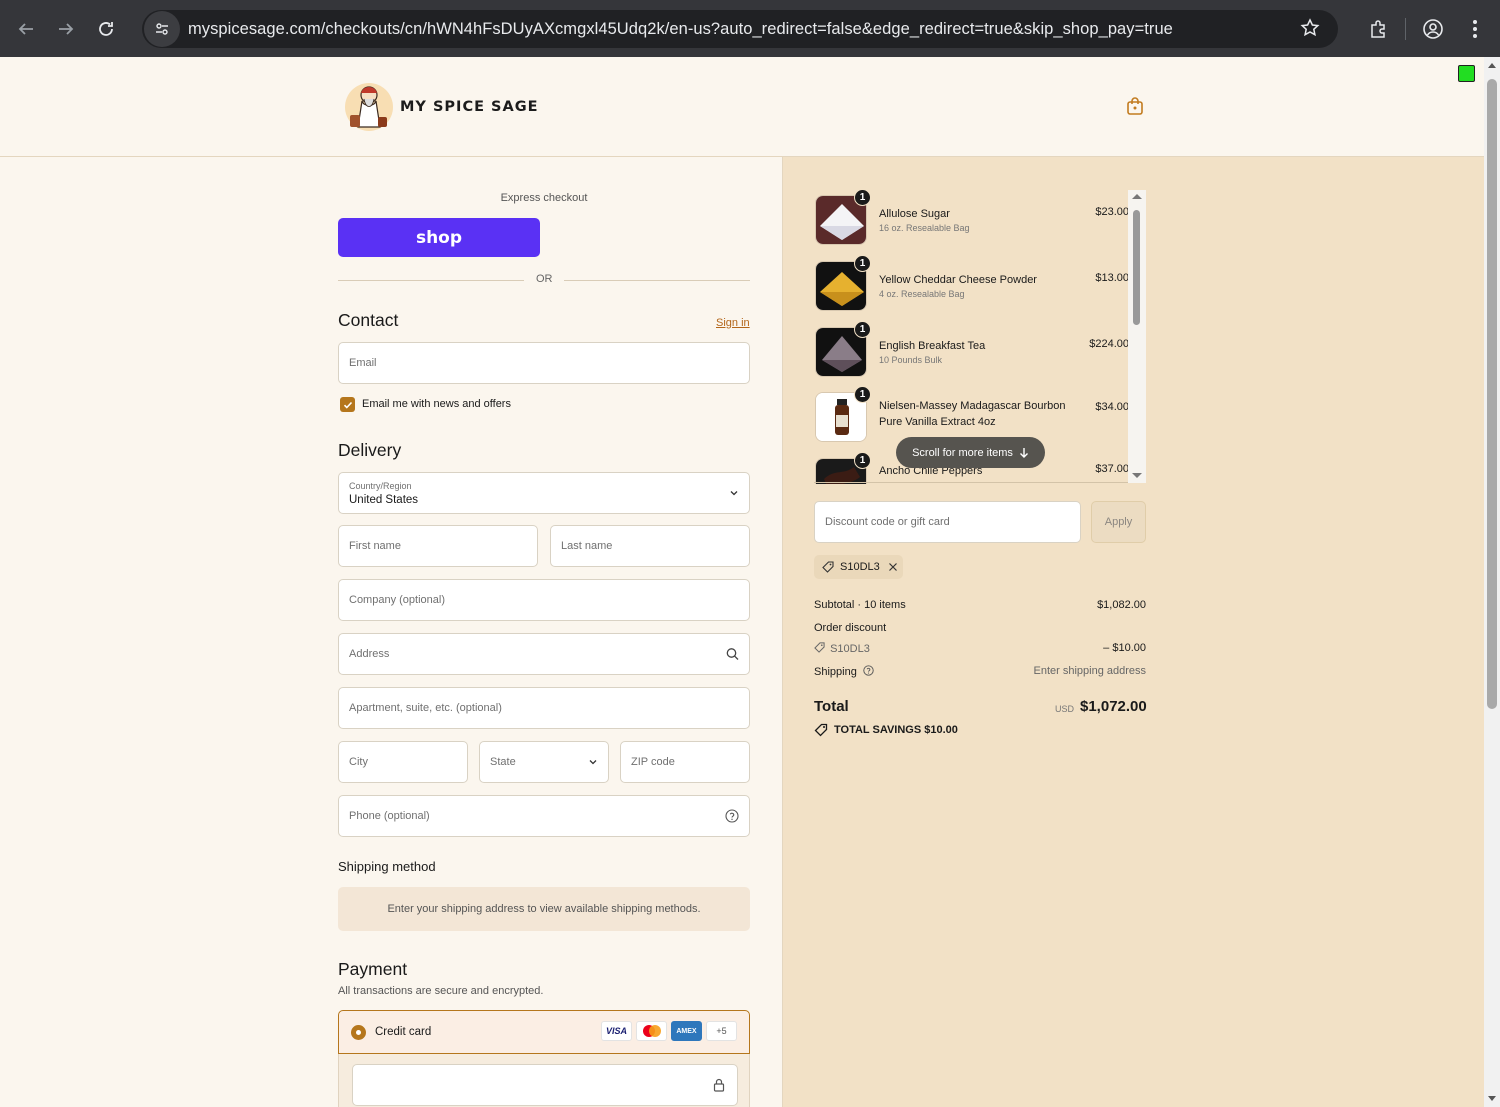  I want to click on subtotal-value: $1,082.00, so click(1121, 605).